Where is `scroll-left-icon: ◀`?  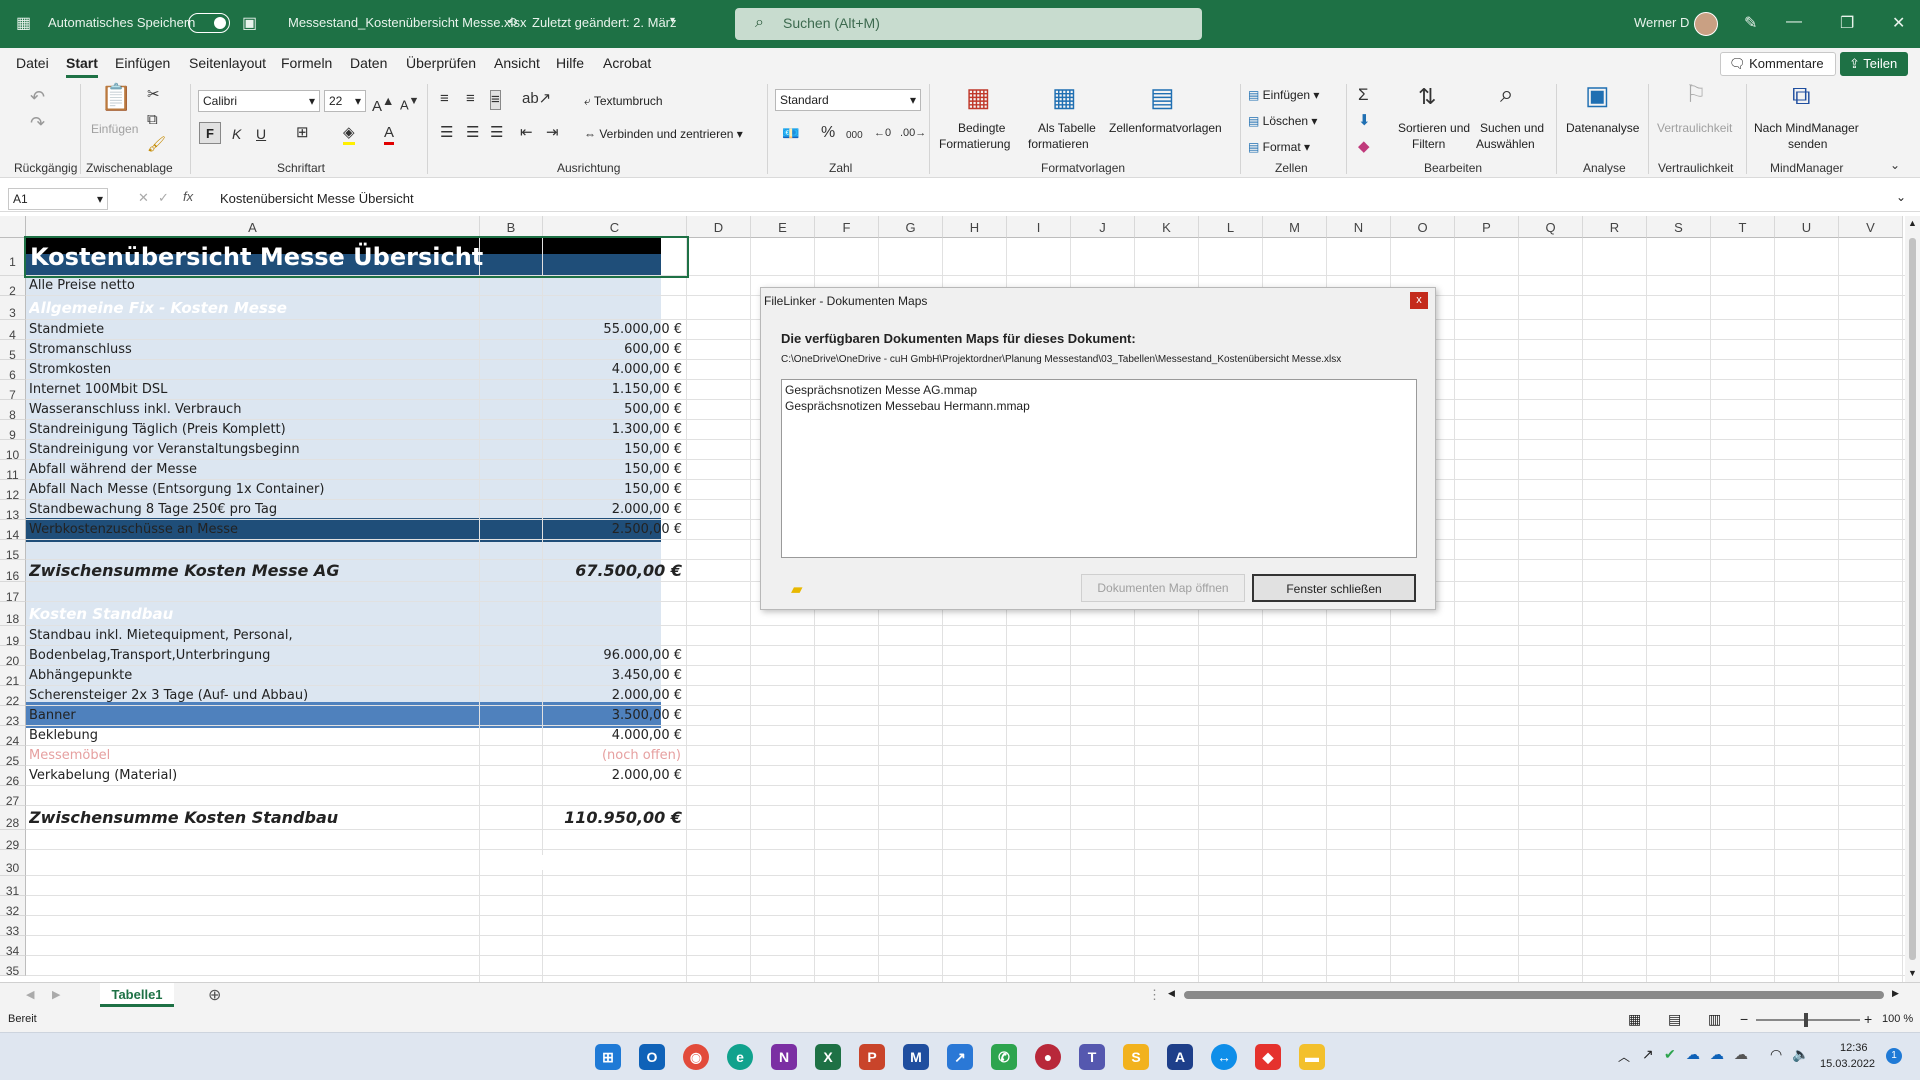
scroll-left-icon: ◀ is located at coordinates (1171, 993).